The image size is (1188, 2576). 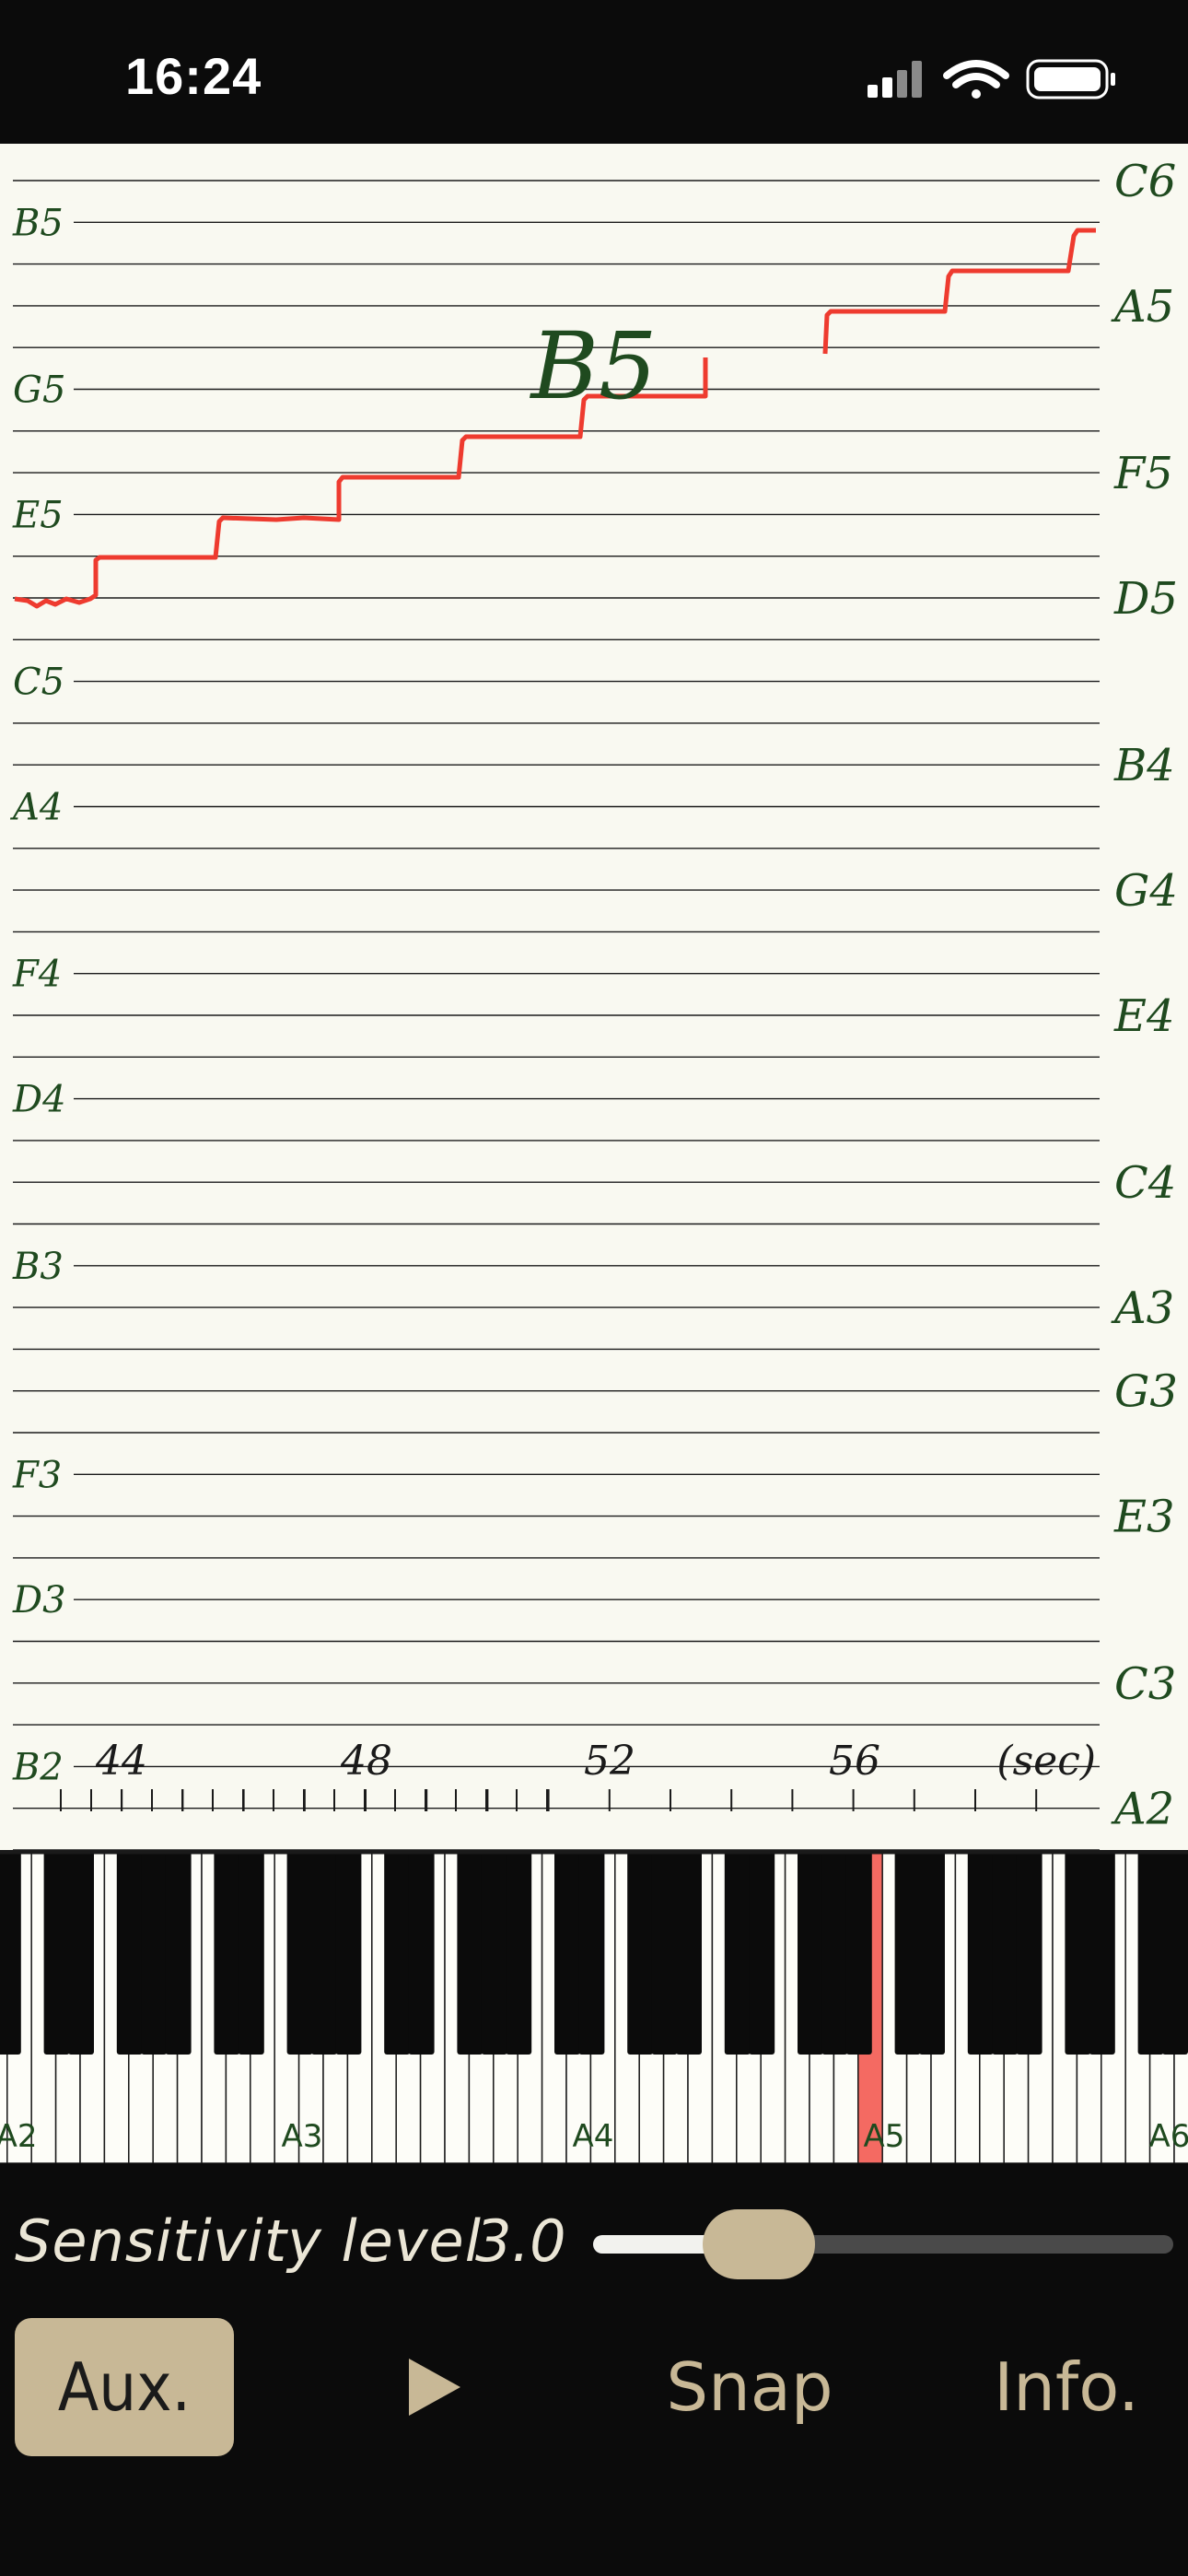 What do you see at coordinates (302, 2136) in the screenshot?
I see `octave-label: A3` at bounding box center [302, 2136].